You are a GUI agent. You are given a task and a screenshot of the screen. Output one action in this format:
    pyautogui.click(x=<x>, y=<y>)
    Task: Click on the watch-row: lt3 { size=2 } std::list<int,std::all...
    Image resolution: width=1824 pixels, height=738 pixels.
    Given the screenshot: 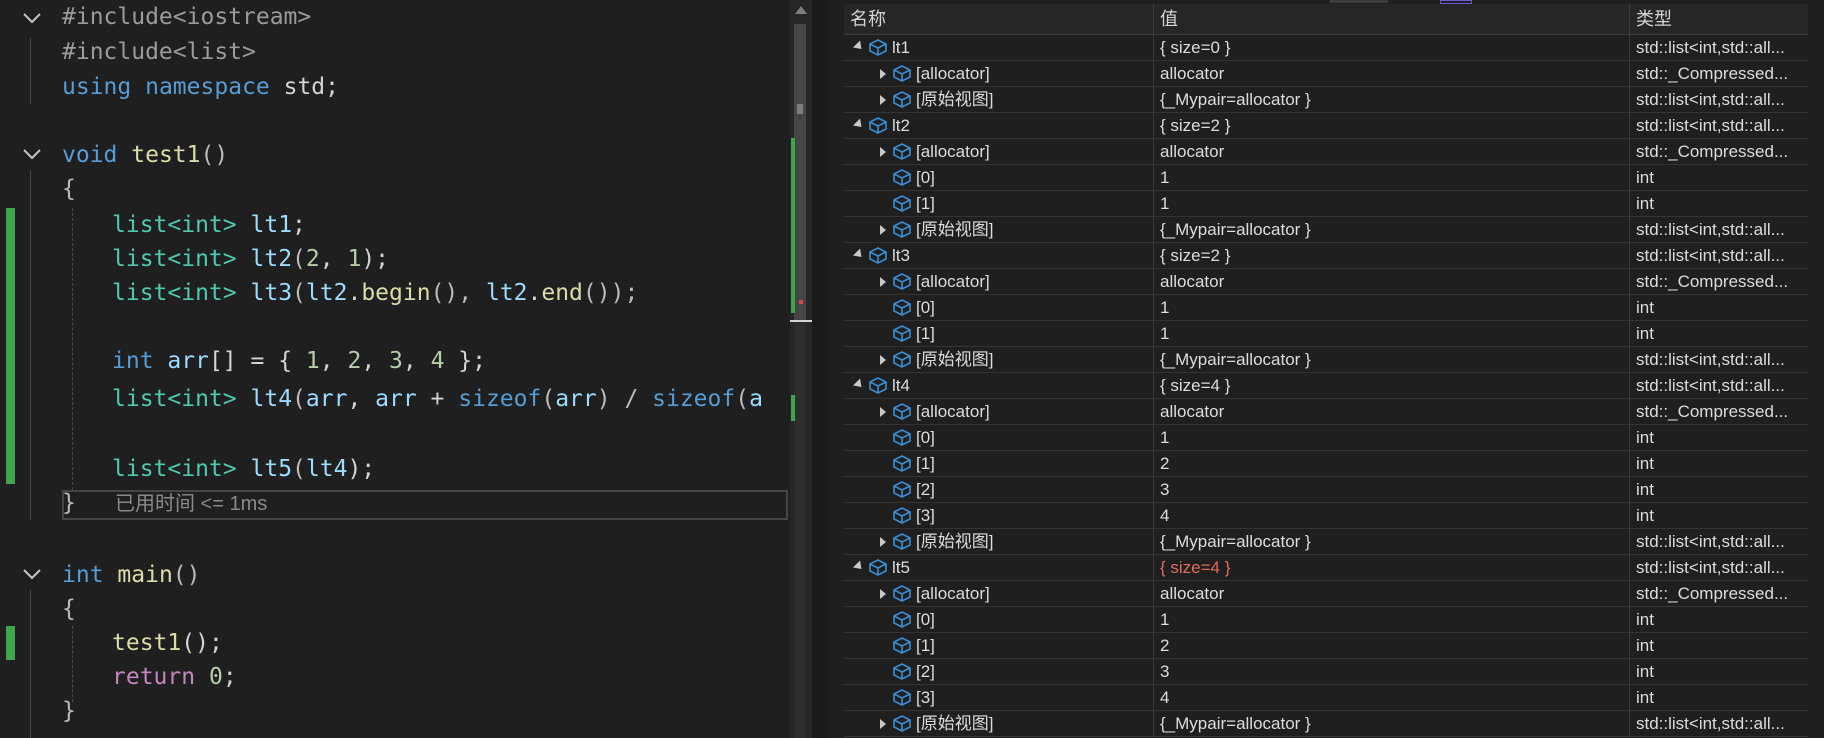 What is the action you would take?
    pyautogui.click(x=1332, y=256)
    